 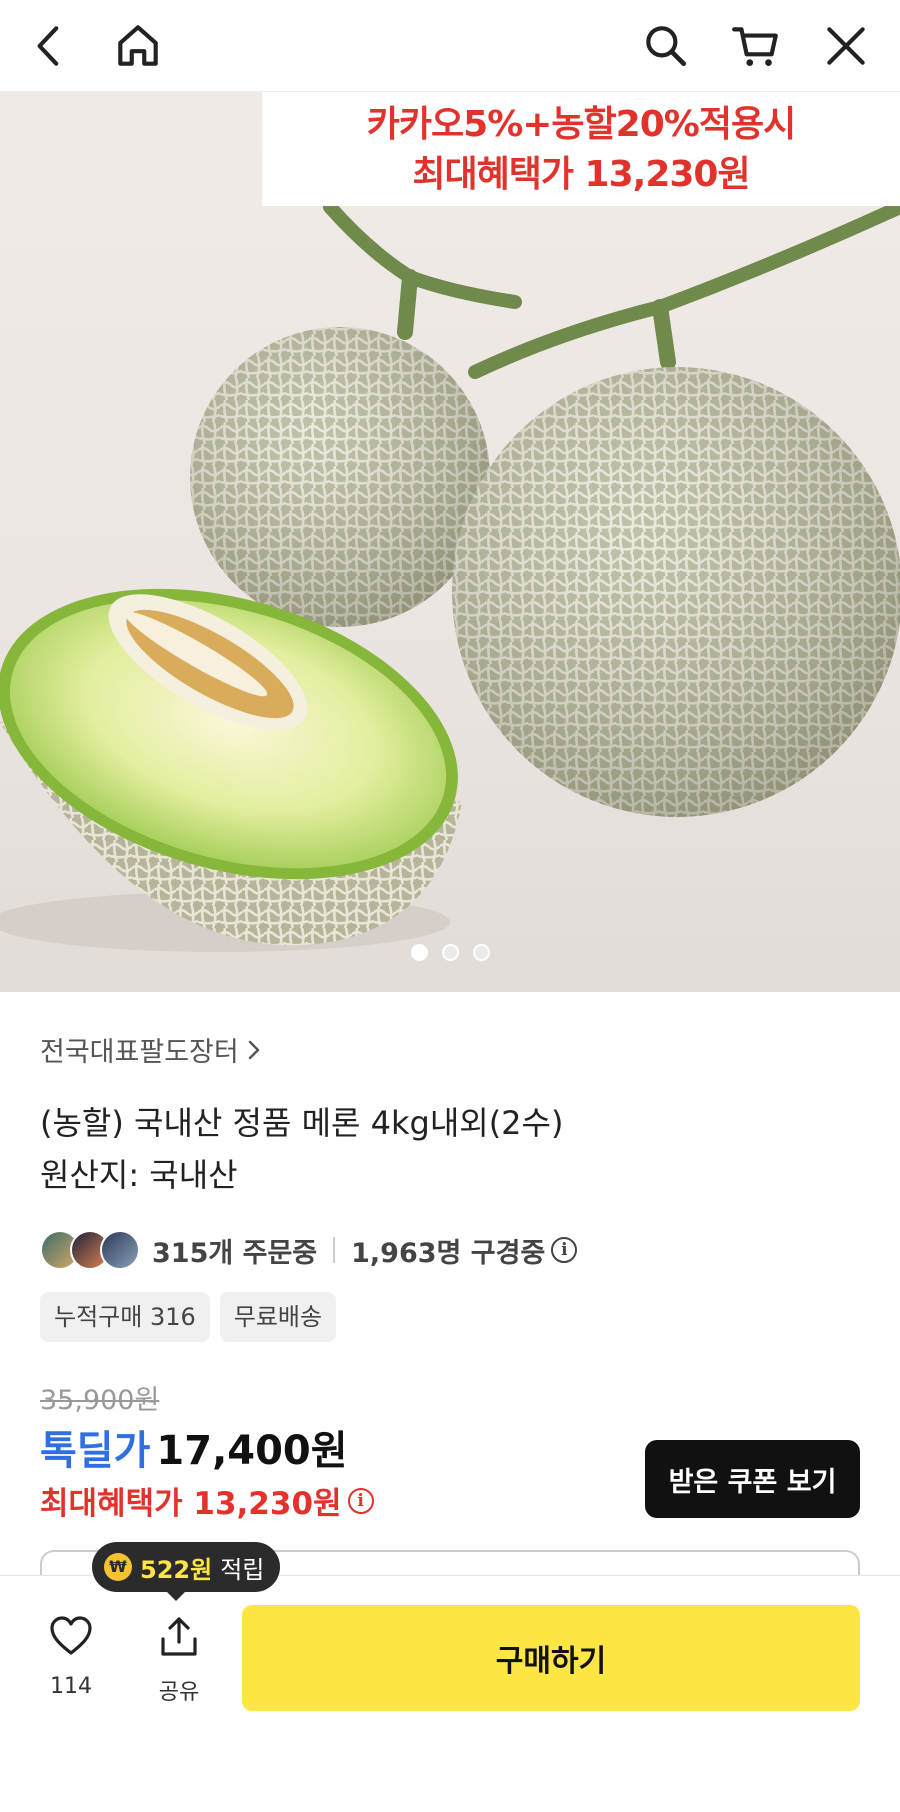 I want to click on max-benefit-price: 최대혜택가 13,230원 i, so click(x=207, y=1500).